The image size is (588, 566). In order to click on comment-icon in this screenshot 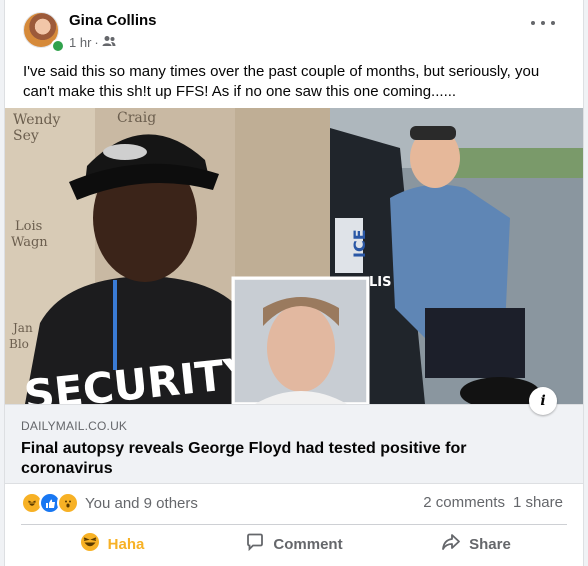, I will do `click(255, 544)`.